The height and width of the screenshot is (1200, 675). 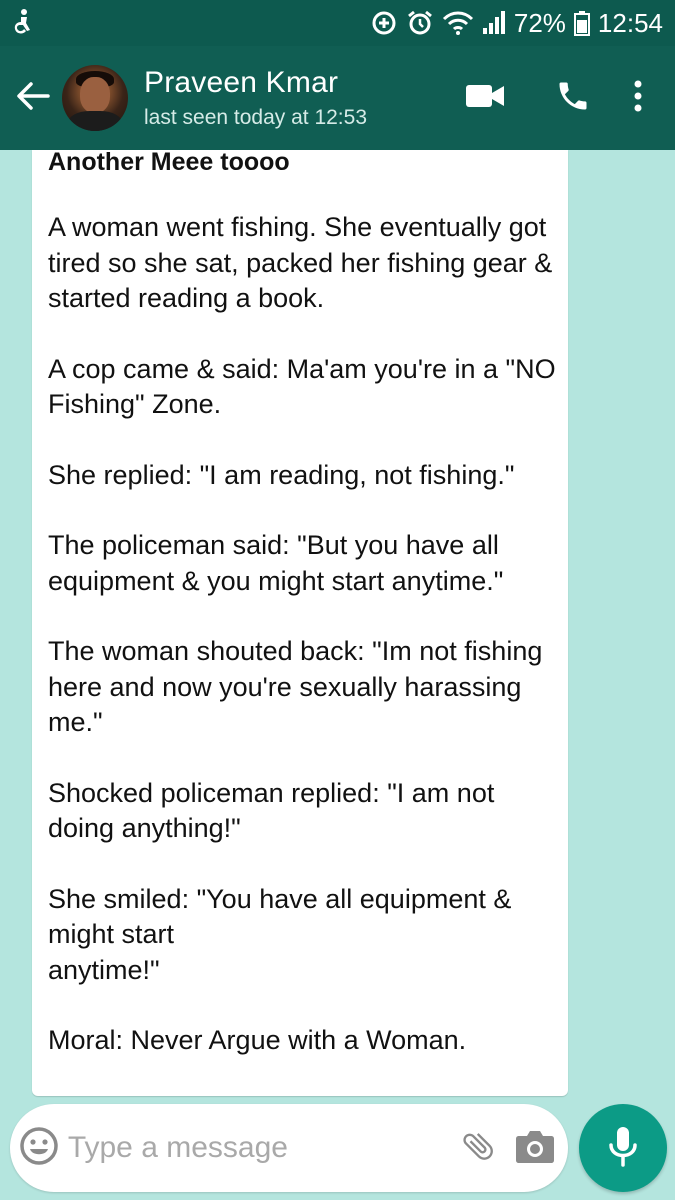 What do you see at coordinates (581, 23) in the screenshot?
I see `battery-icon` at bounding box center [581, 23].